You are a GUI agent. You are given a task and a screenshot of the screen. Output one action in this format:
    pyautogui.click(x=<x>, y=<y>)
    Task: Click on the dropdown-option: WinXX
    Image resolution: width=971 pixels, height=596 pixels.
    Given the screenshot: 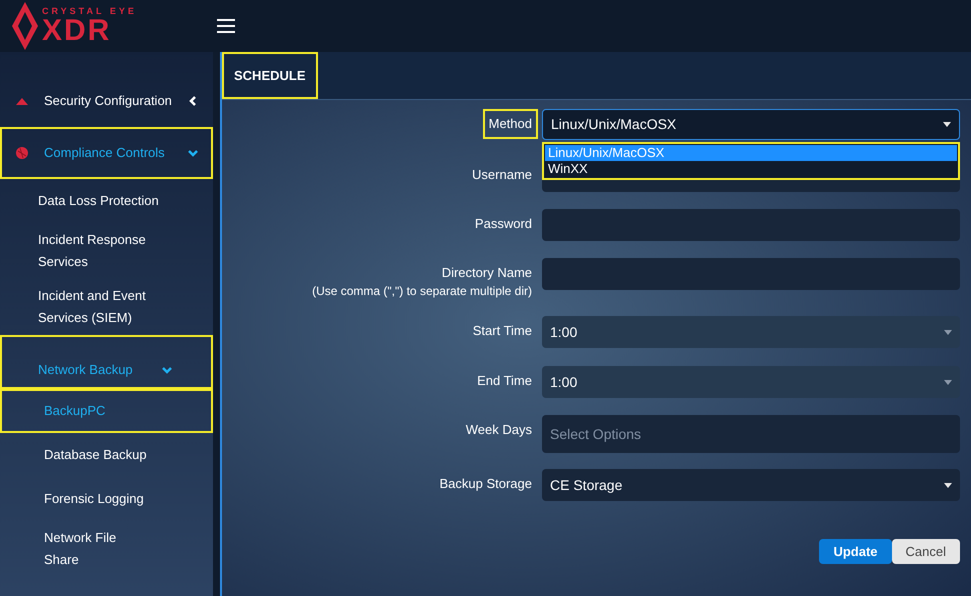 What is the action you would take?
    pyautogui.click(x=751, y=169)
    